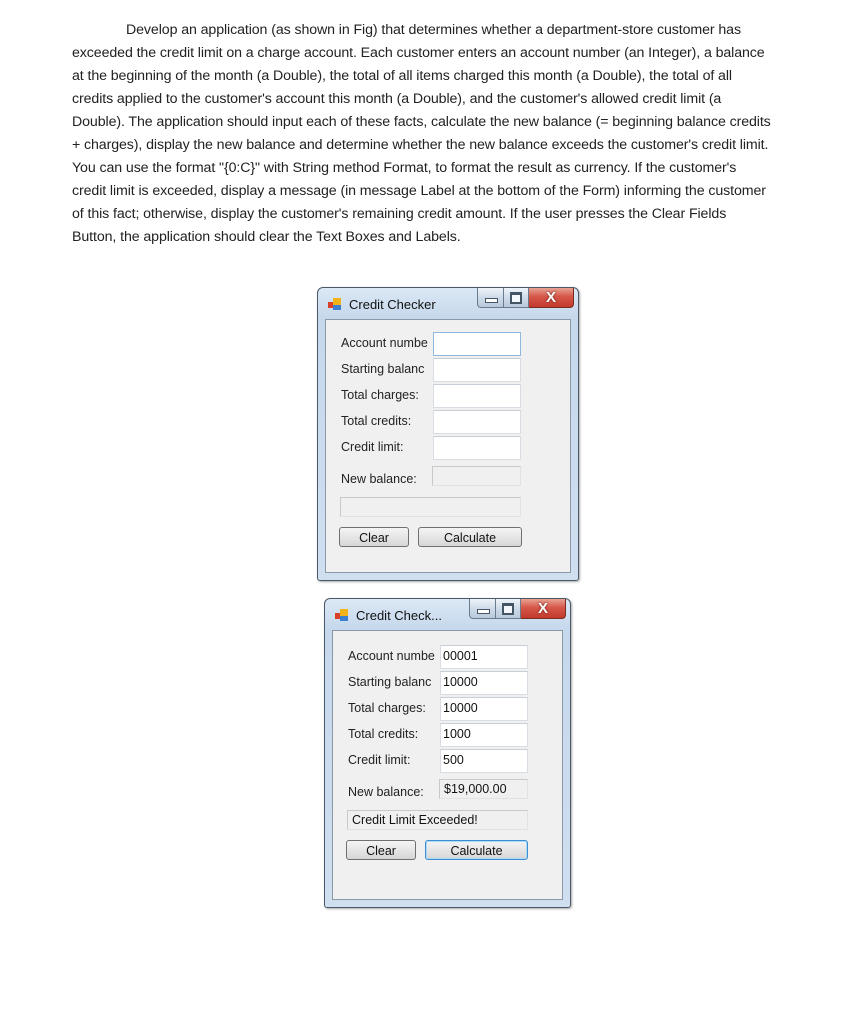 The height and width of the screenshot is (1024, 851). Describe the element at coordinates (476, 476) in the screenshot. I see `new-balance-output` at that location.